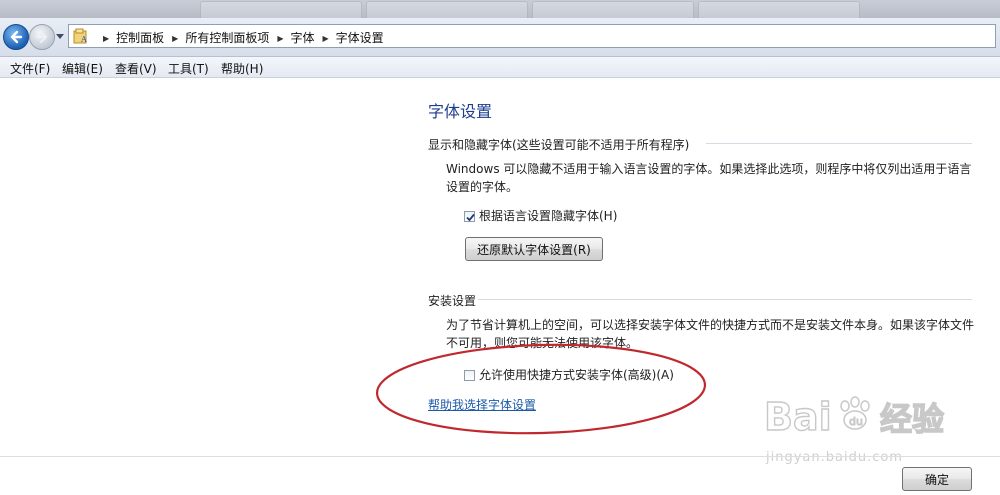 The width and height of the screenshot is (1000, 495). I want to click on hide-fonts-checkbox, so click(469, 216).